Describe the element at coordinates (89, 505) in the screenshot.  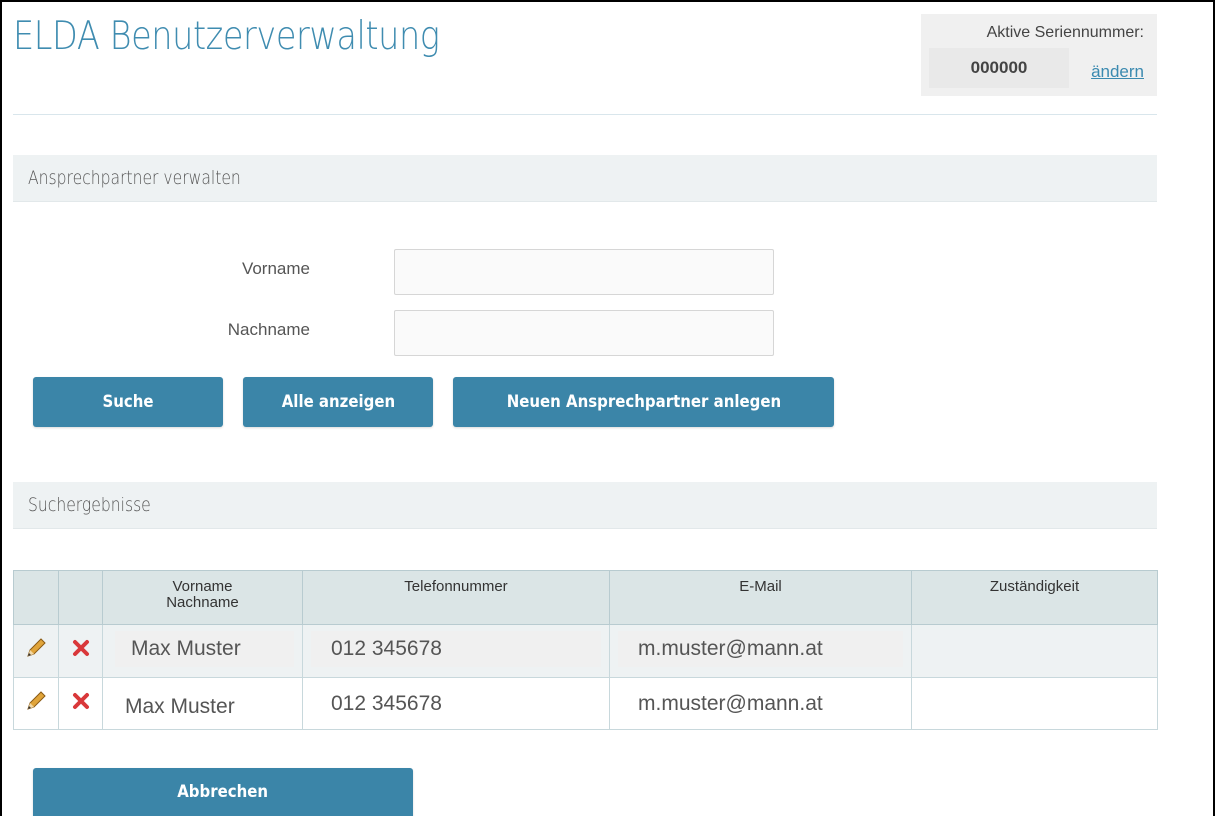
I see `results-section-title: Suchergebnisse` at that location.